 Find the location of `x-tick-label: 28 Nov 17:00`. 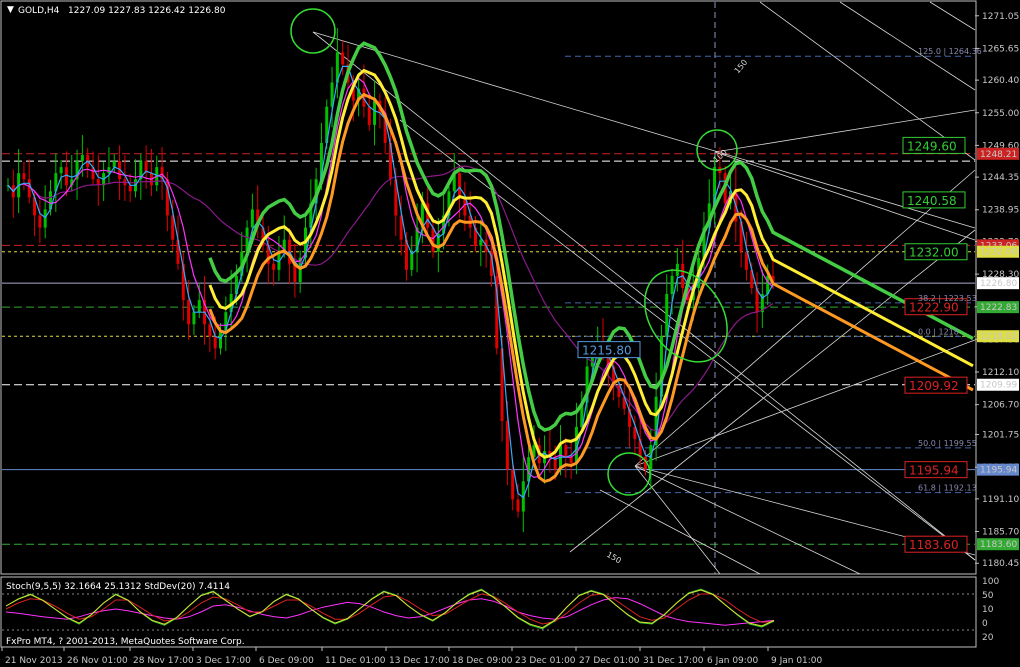

x-tick-label: 28 Nov 17:00 is located at coordinates (163, 661).